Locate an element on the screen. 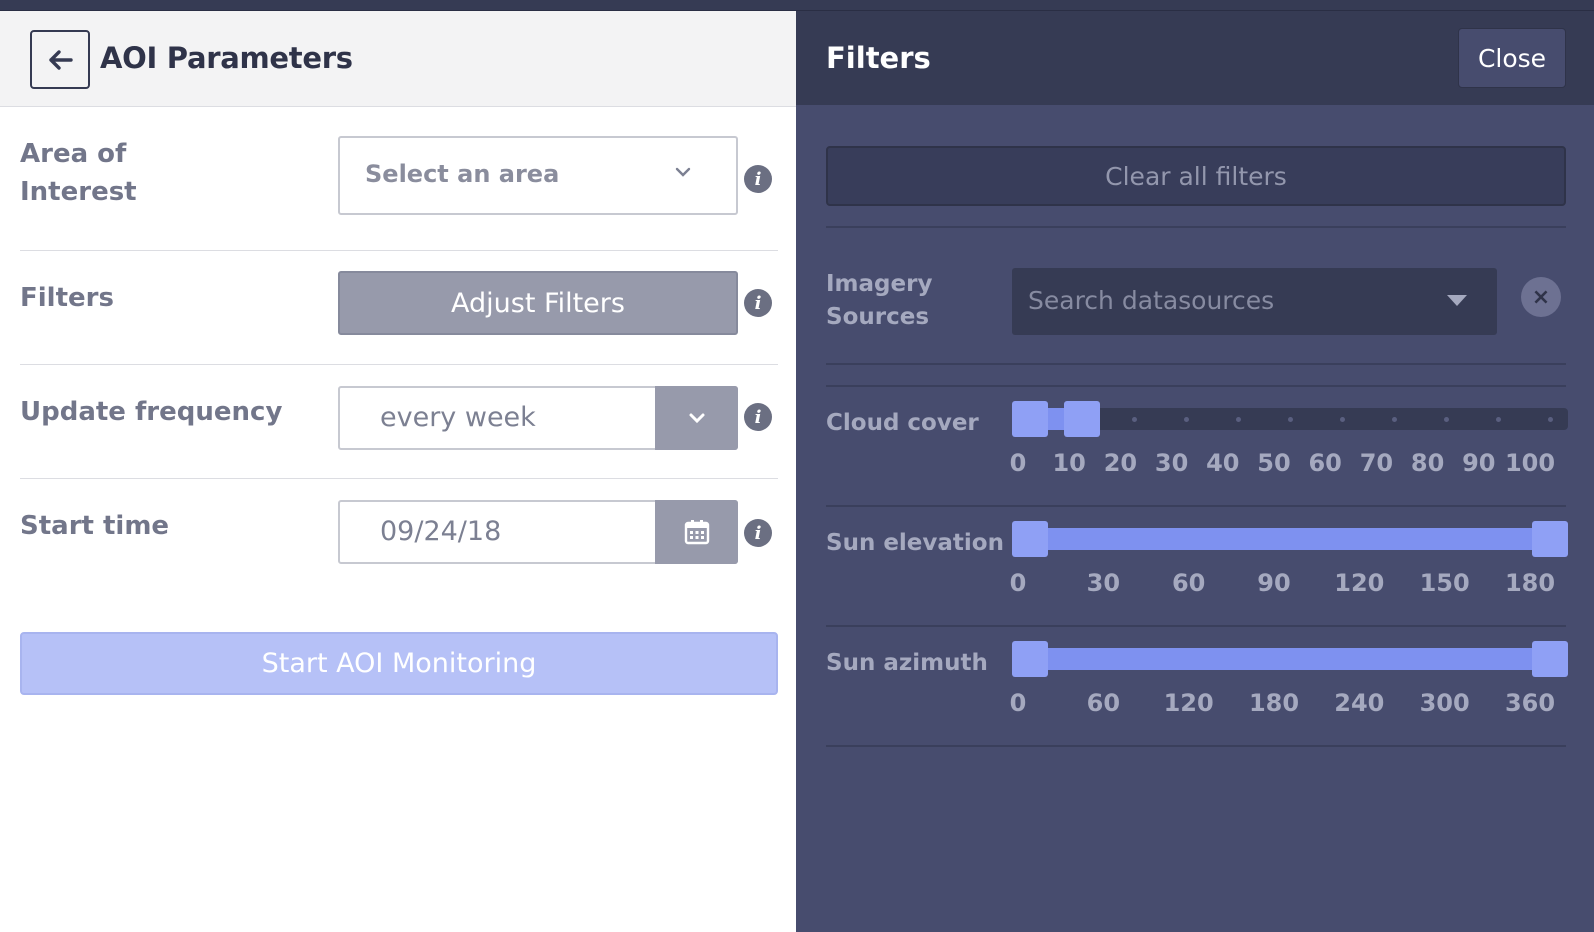 The height and width of the screenshot is (932, 1594). cloud-cover-label: Cloud cover is located at coordinates (902, 423).